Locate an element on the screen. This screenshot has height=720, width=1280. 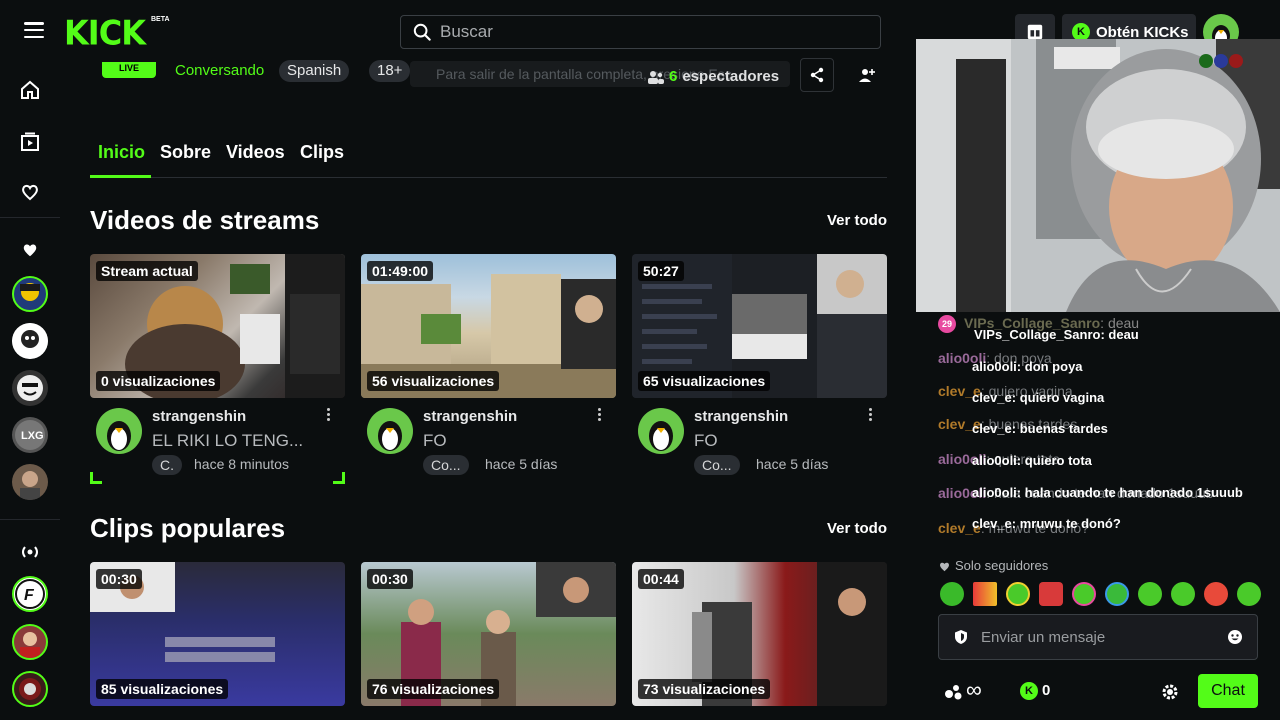
video-thumbnail: Stream actual 0 visualizaciones is located at coordinates (217, 326).